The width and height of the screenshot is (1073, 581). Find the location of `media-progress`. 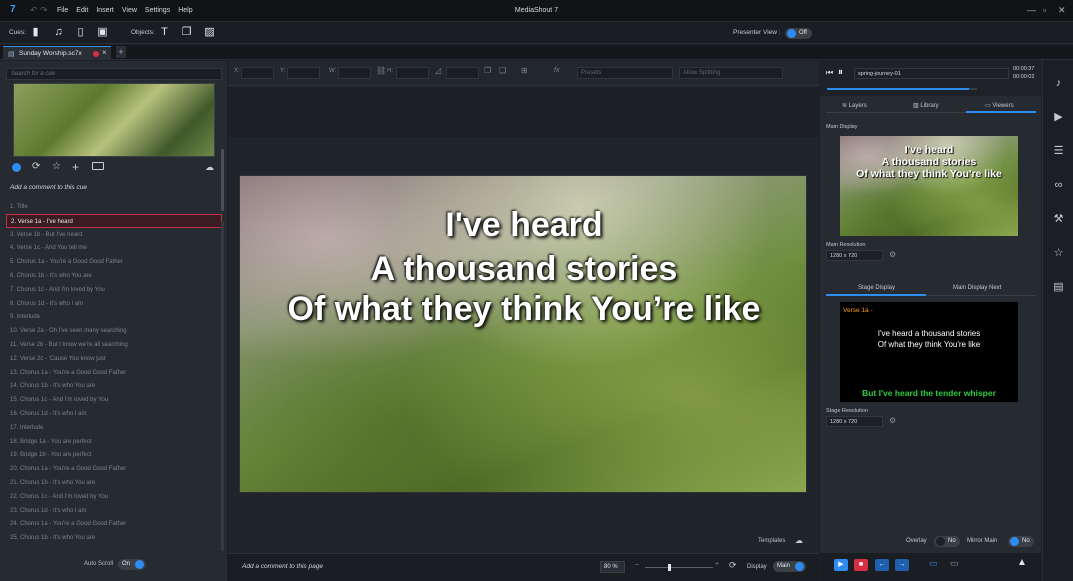

media-progress is located at coordinates (902, 89).